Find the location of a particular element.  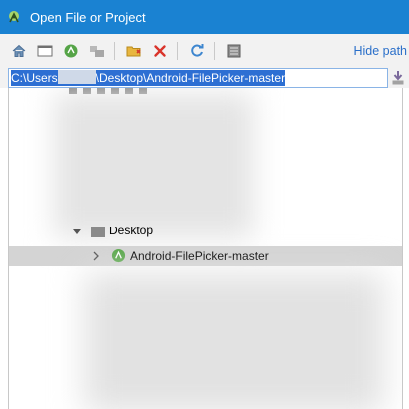

hide-path-link: Hide path is located at coordinates (380, 51).